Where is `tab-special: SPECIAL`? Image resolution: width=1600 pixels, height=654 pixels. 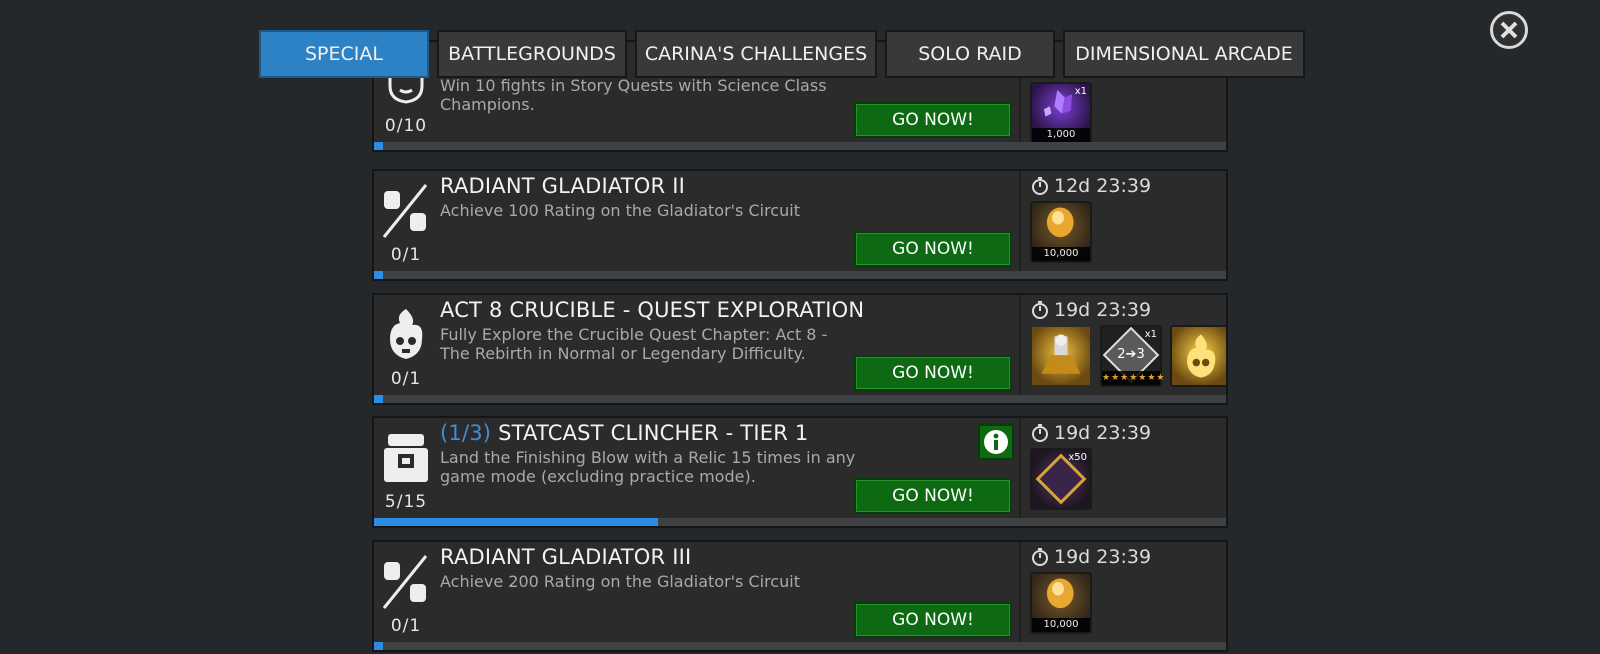
tab-special: SPECIAL is located at coordinates (344, 54).